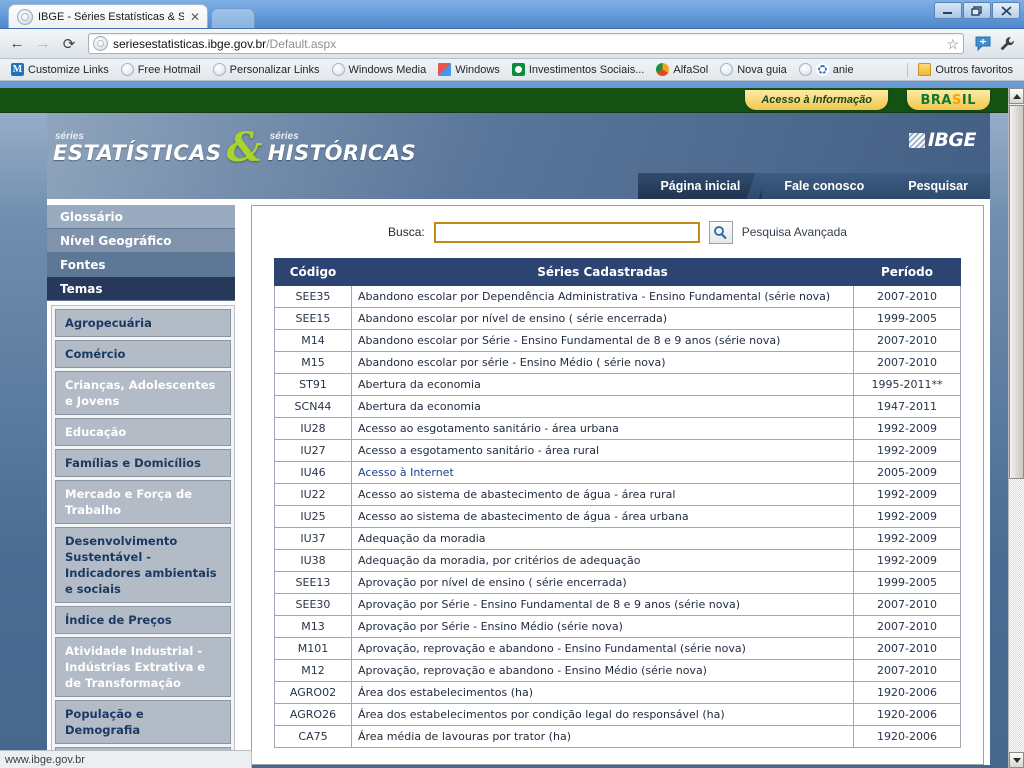 The height and width of the screenshot is (768, 1024). Describe the element at coordinates (234, 148) in the screenshot. I see `site-logo: séries ESTATÍSTICAS & séries HISTÓRICAS` at that location.